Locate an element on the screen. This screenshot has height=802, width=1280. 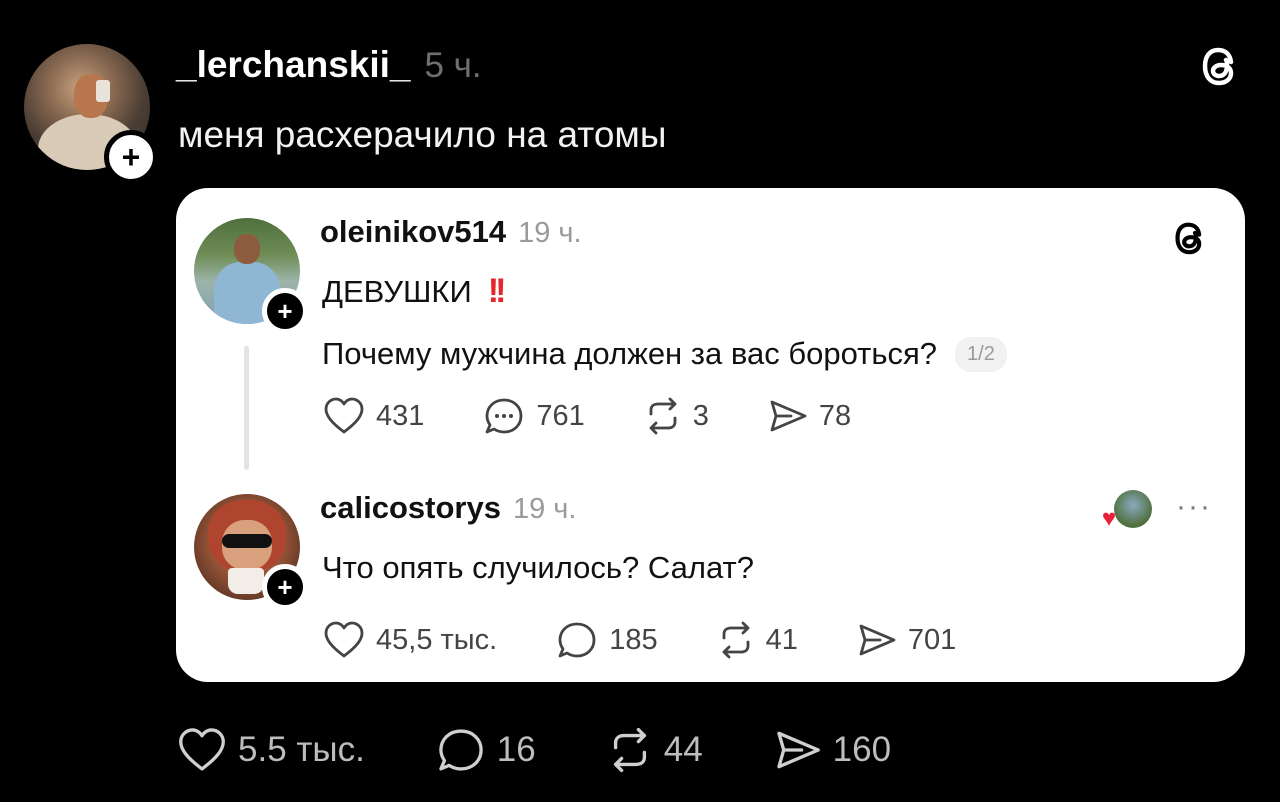
like-button: 5.5 тыс. is located at coordinates (270, 750).